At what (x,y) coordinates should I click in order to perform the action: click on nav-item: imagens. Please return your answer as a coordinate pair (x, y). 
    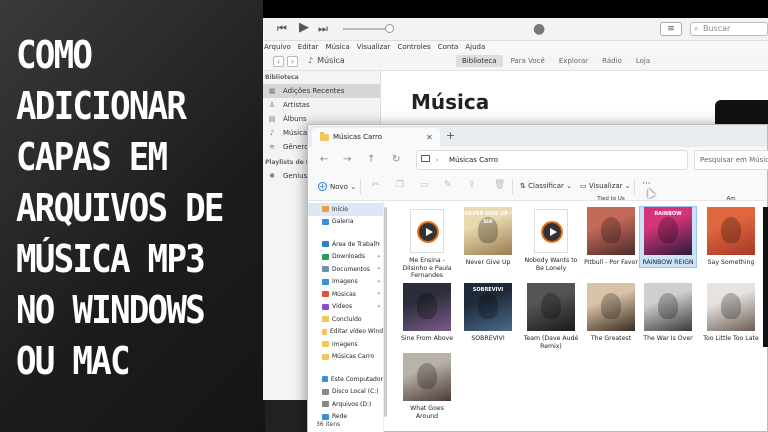
    Looking at the image, I should click on (345, 344).